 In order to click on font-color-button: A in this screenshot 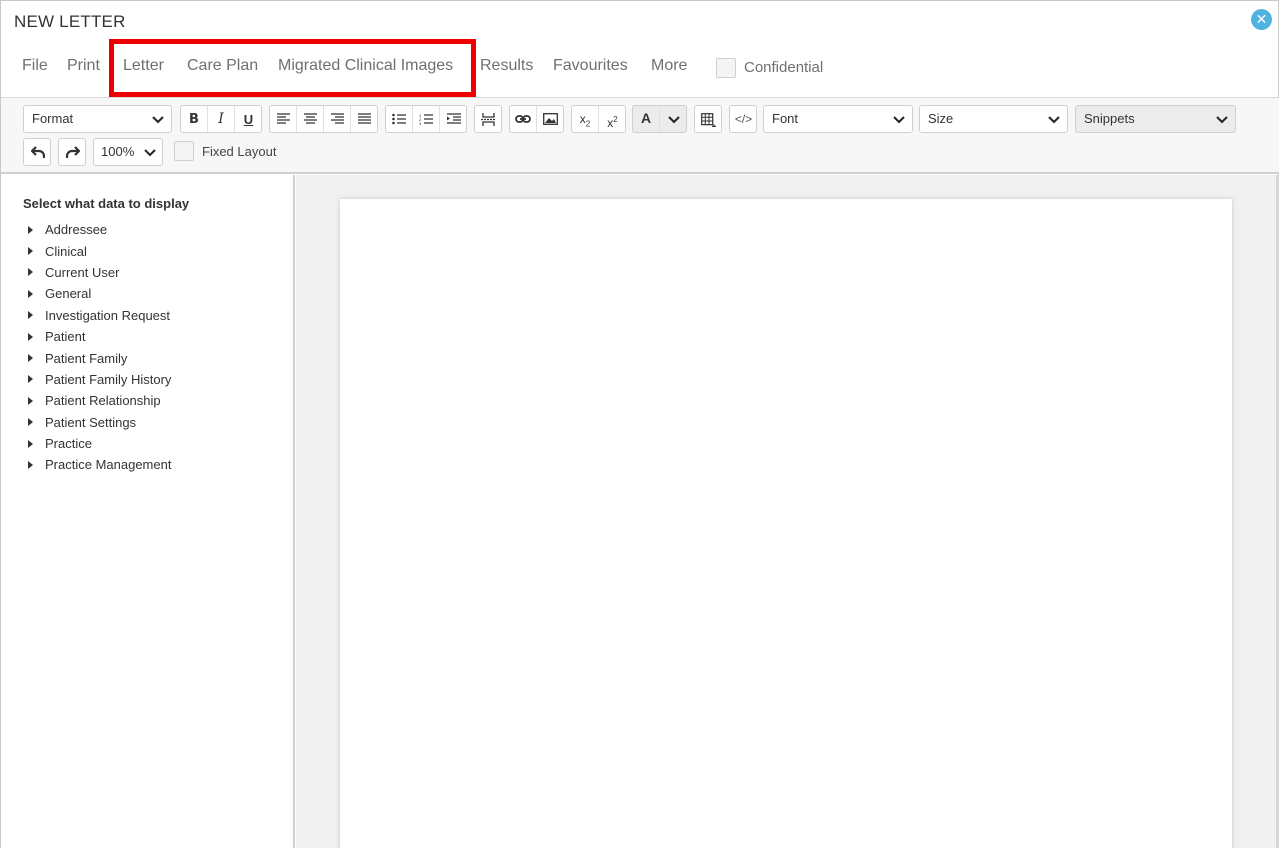, I will do `click(646, 120)`.